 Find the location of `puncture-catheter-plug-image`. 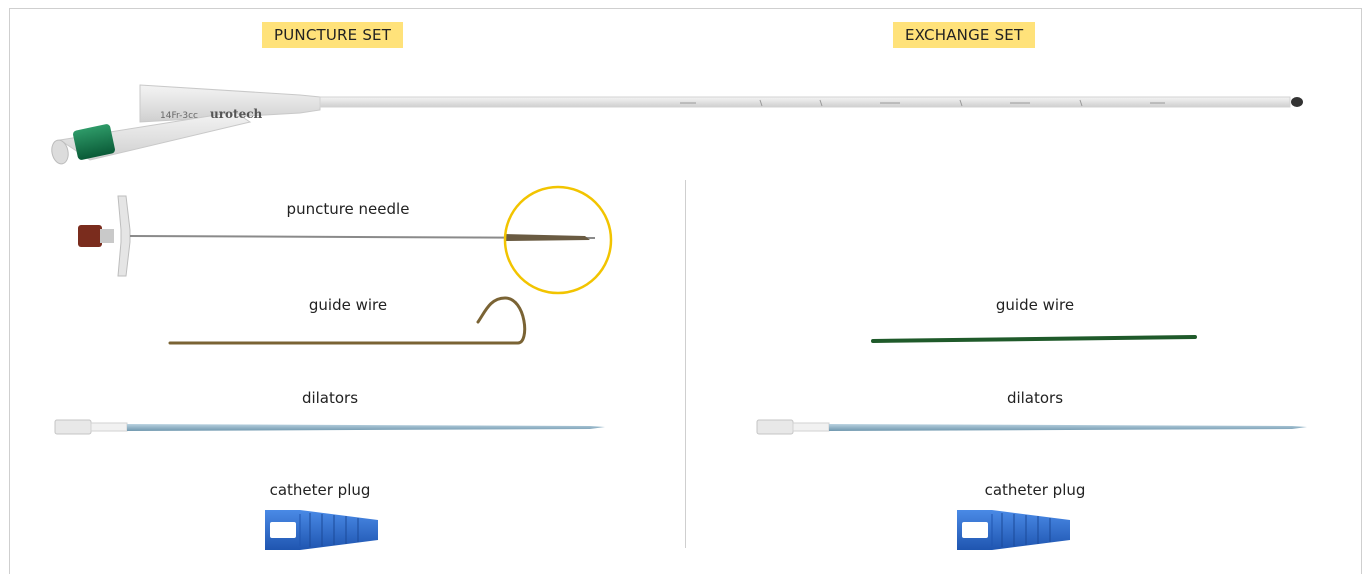

puncture-catheter-plug-image is located at coordinates (321, 530).